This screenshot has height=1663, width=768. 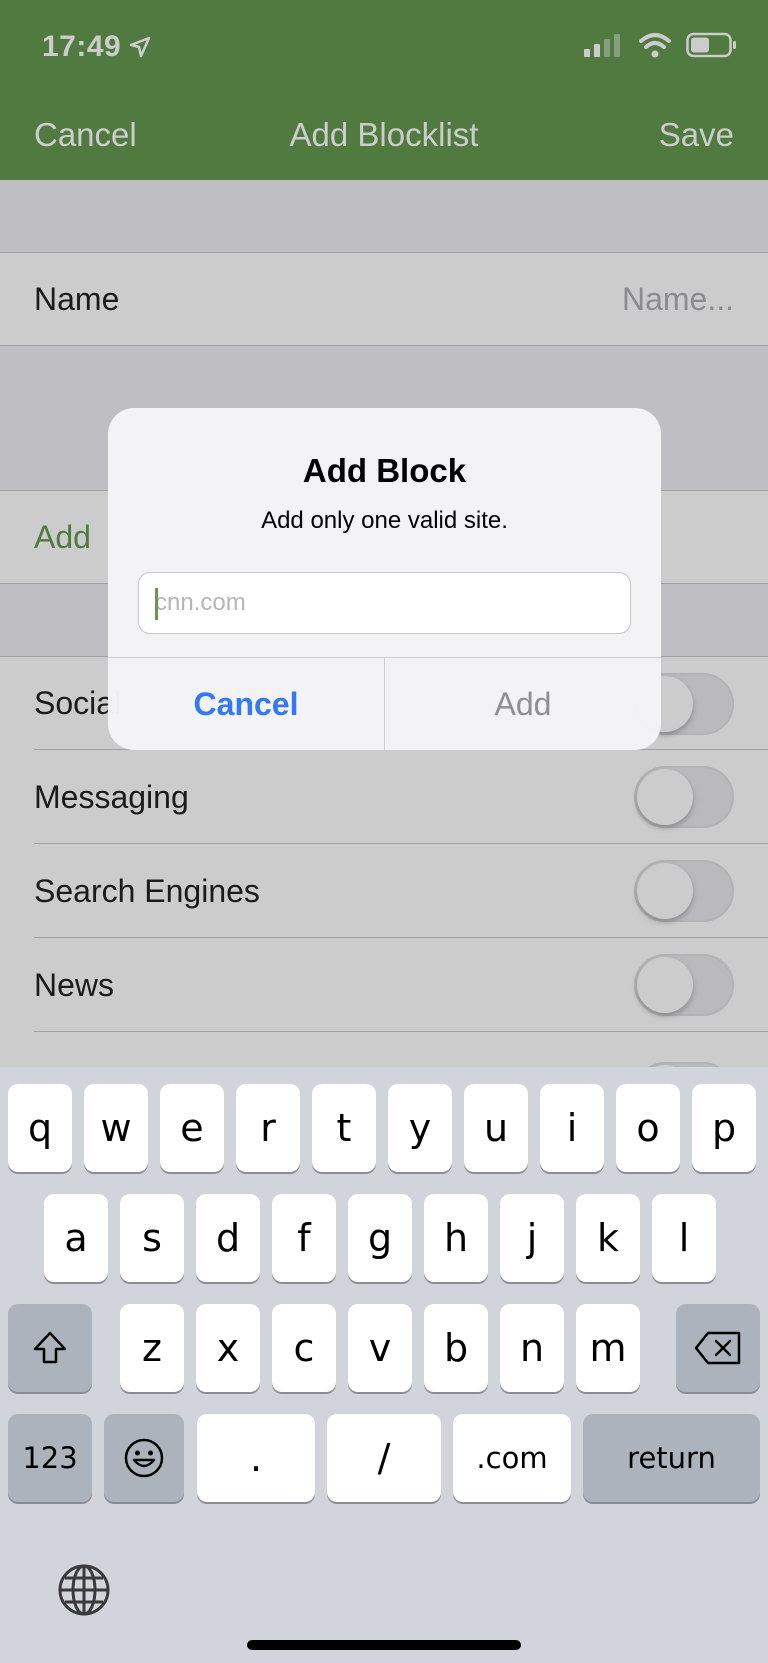 I want to click on backspace-icon, so click(x=717, y=1348).